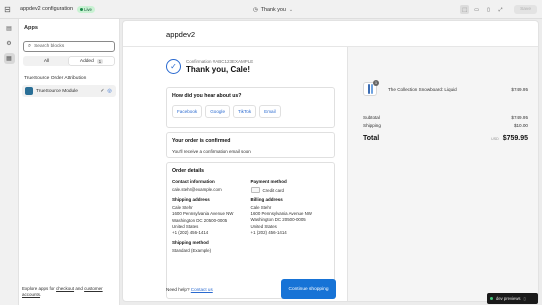 This screenshot has width=542, height=305. Describe the element at coordinates (9, 58) in the screenshot. I see `apps-icon: ▦` at that location.